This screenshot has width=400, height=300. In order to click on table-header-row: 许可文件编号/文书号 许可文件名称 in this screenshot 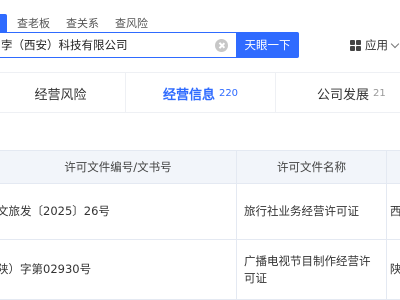, I will do `click(200, 167)`.